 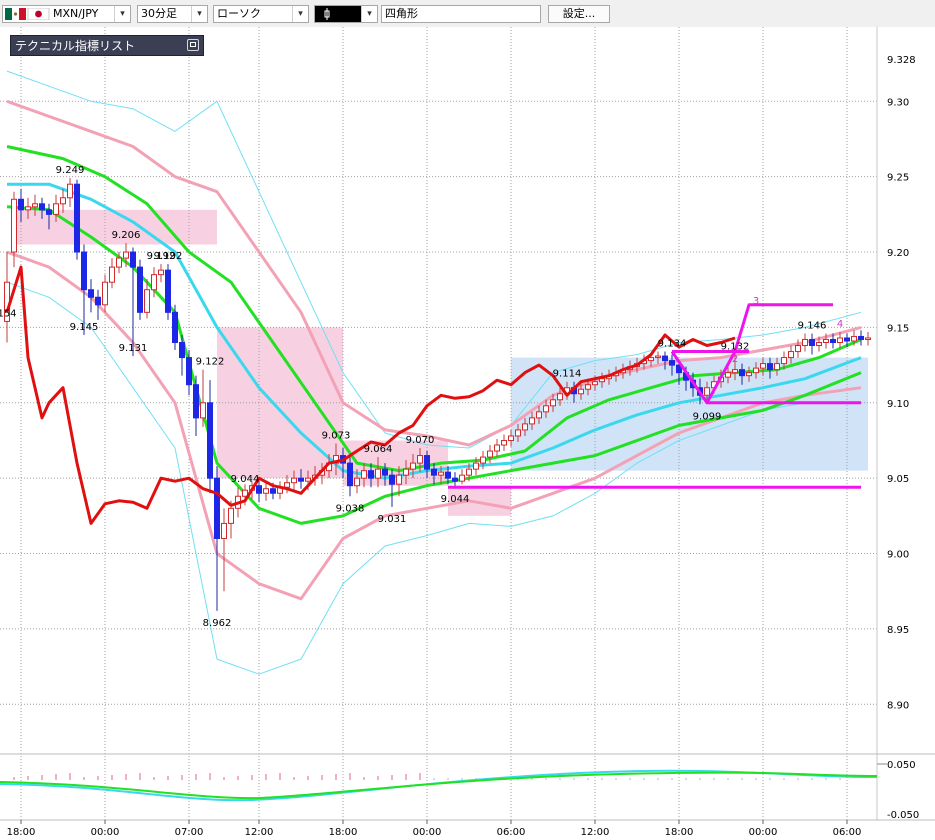 I want to click on chart-type-select: ローソク ▾, so click(x=261, y=14).